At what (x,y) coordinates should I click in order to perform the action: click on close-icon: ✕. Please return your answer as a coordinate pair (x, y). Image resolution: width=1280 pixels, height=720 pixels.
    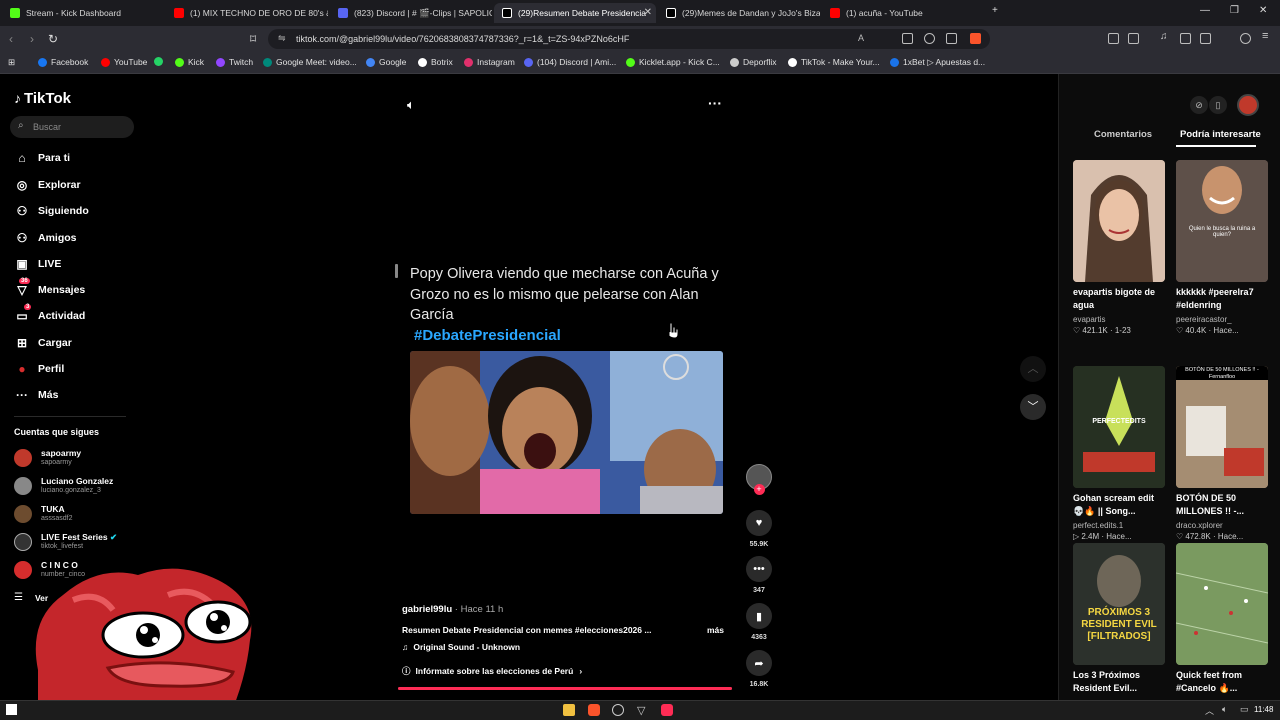
    Looking at the image, I should click on (648, 12).